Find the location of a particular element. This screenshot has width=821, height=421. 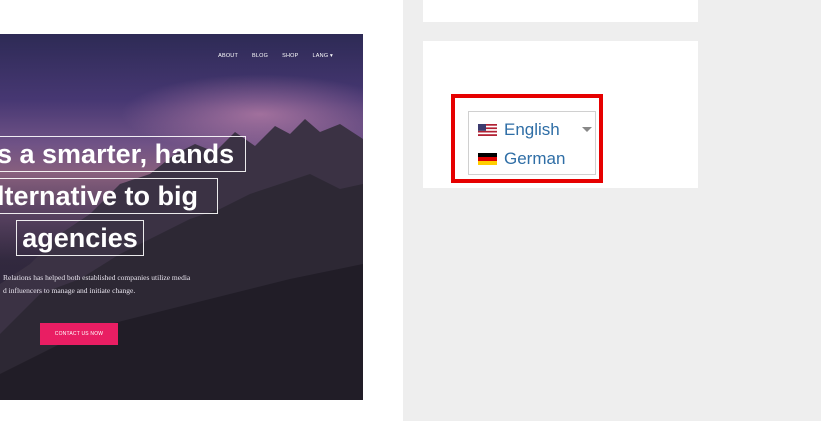

nav-about: ABOUT is located at coordinates (228, 56).